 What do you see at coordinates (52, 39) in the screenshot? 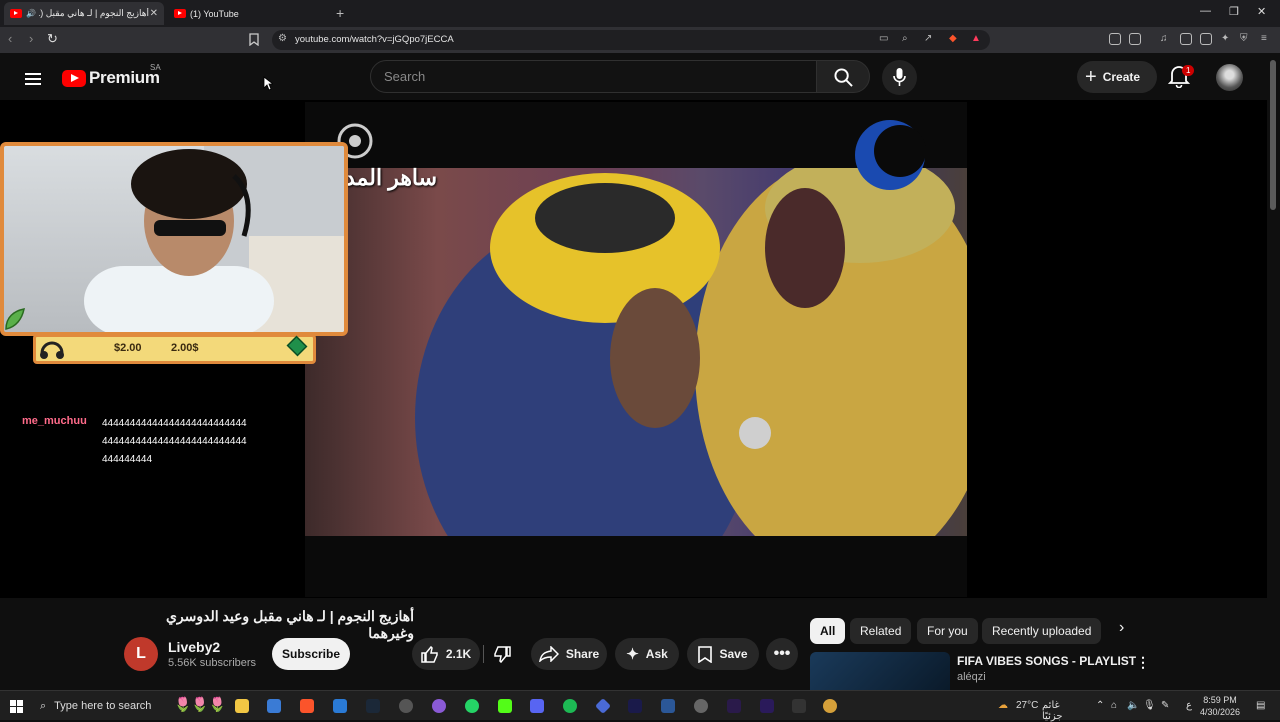
I see `reload-icon: ↻` at bounding box center [52, 39].